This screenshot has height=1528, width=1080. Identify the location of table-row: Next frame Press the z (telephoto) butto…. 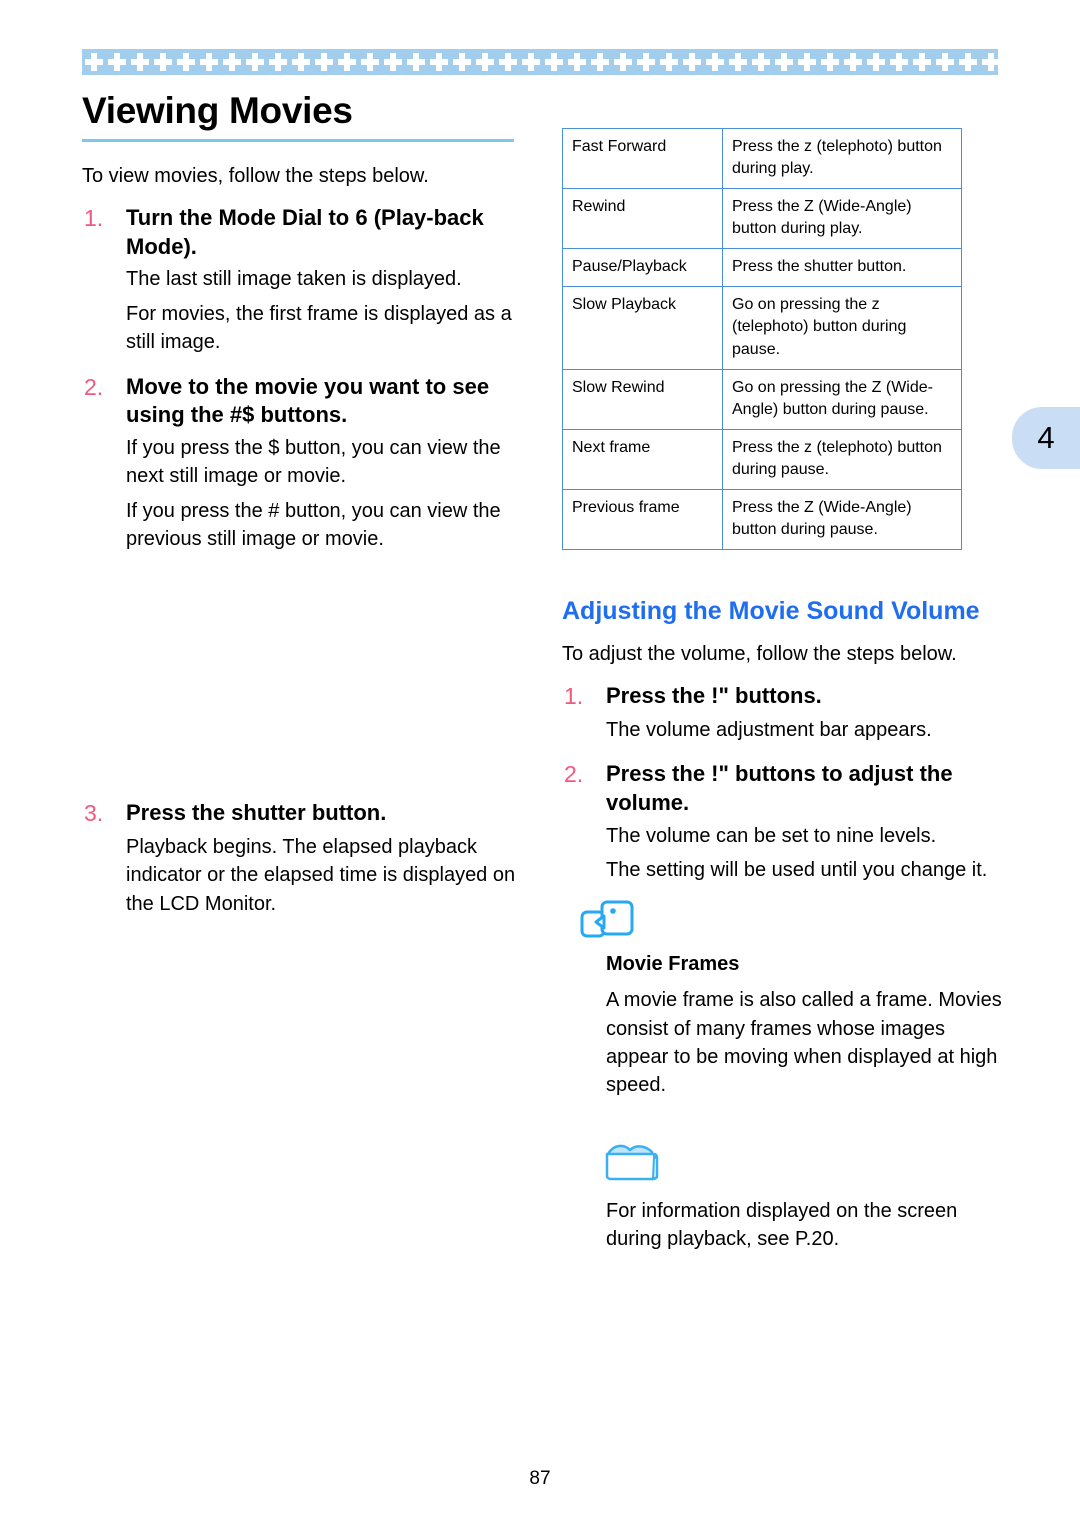
(762, 459).